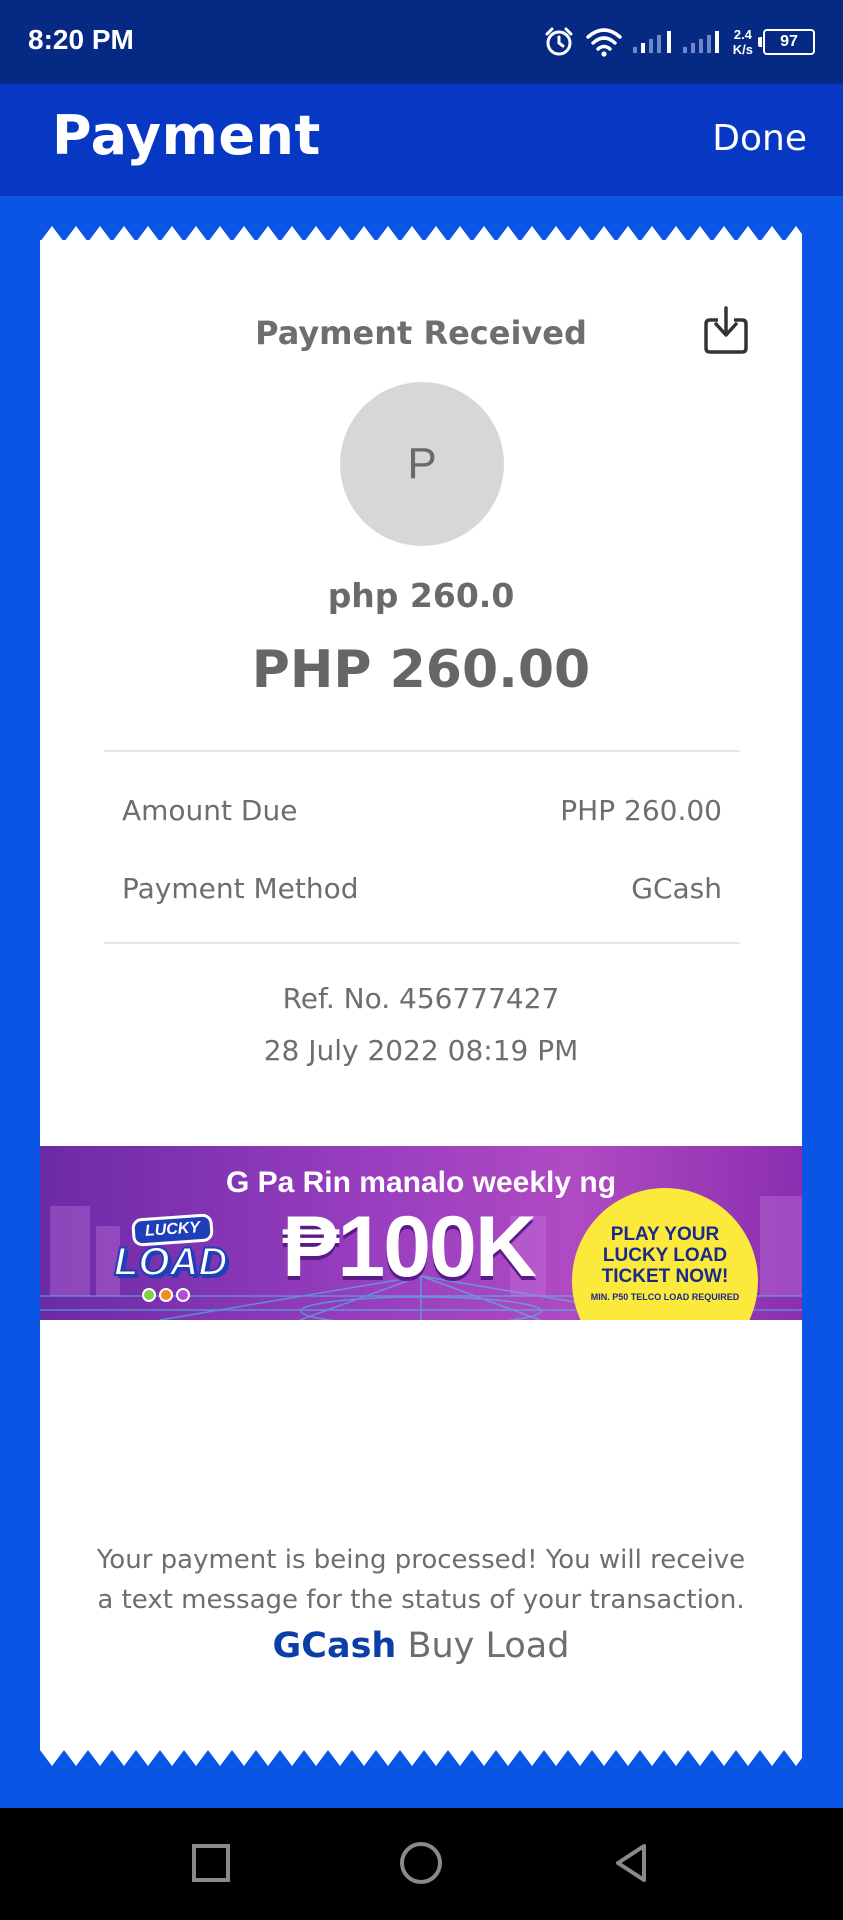  Describe the element at coordinates (166, 1295) in the screenshot. I see `logo-dots` at that location.